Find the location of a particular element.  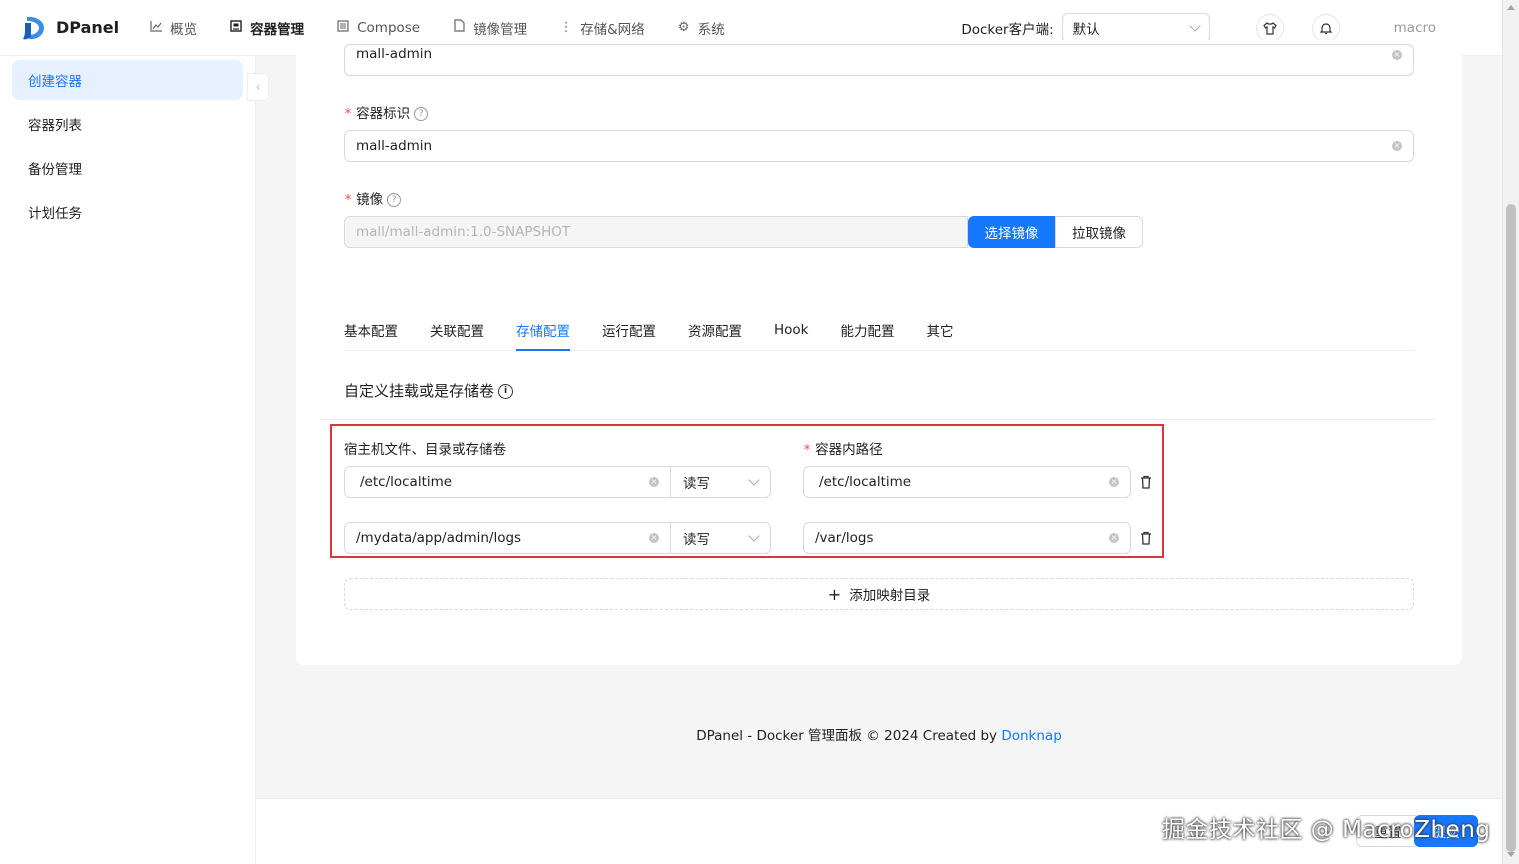

select-image-button: 选择镜像 is located at coordinates (1011, 232).